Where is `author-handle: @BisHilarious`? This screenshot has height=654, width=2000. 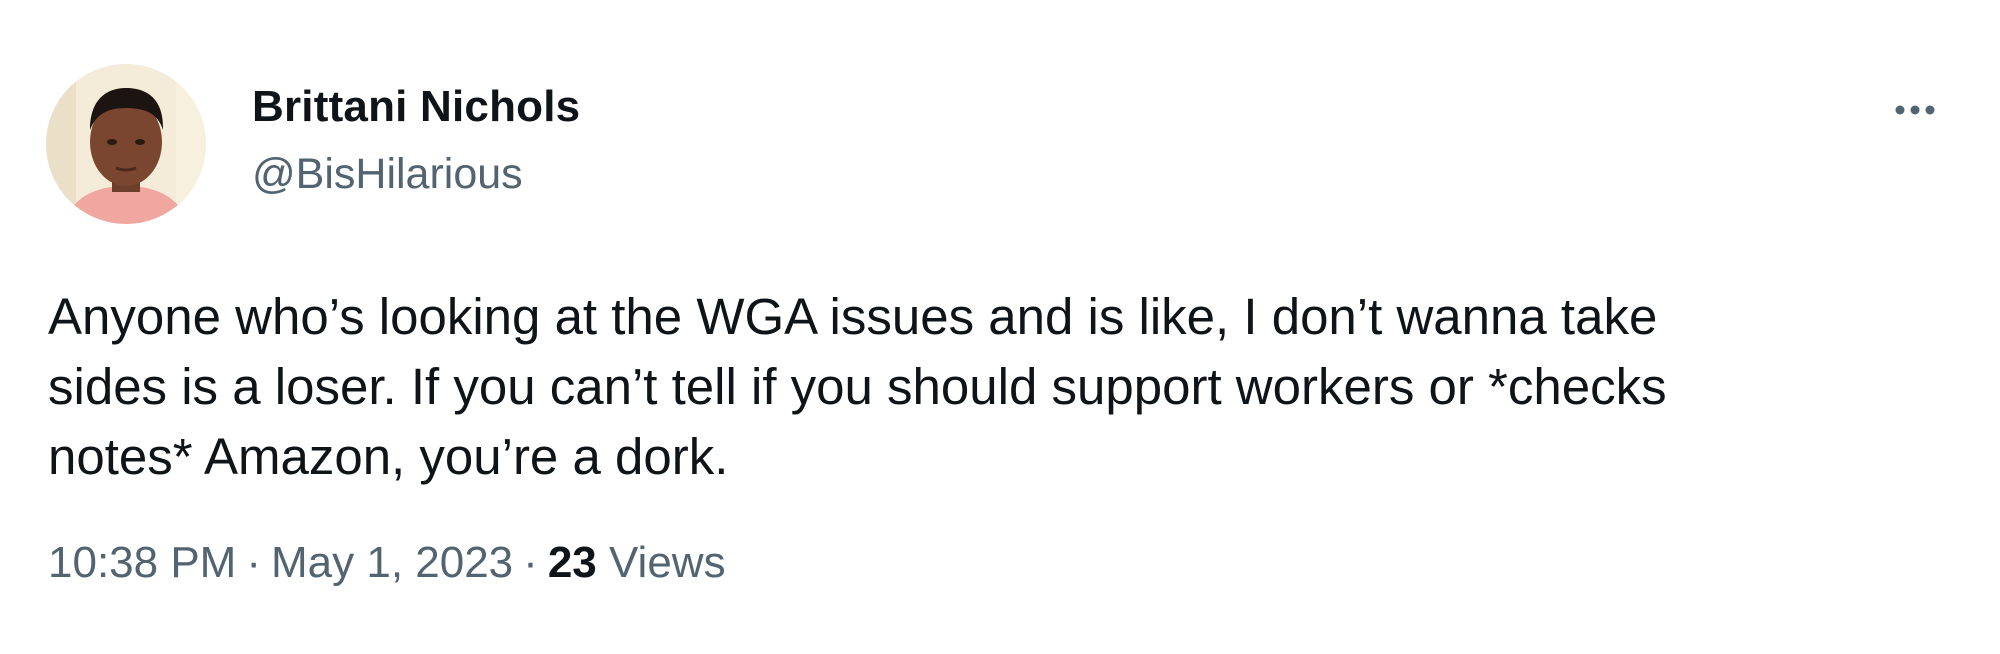
author-handle: @BisHilarious is located at coordinates (387, 174).